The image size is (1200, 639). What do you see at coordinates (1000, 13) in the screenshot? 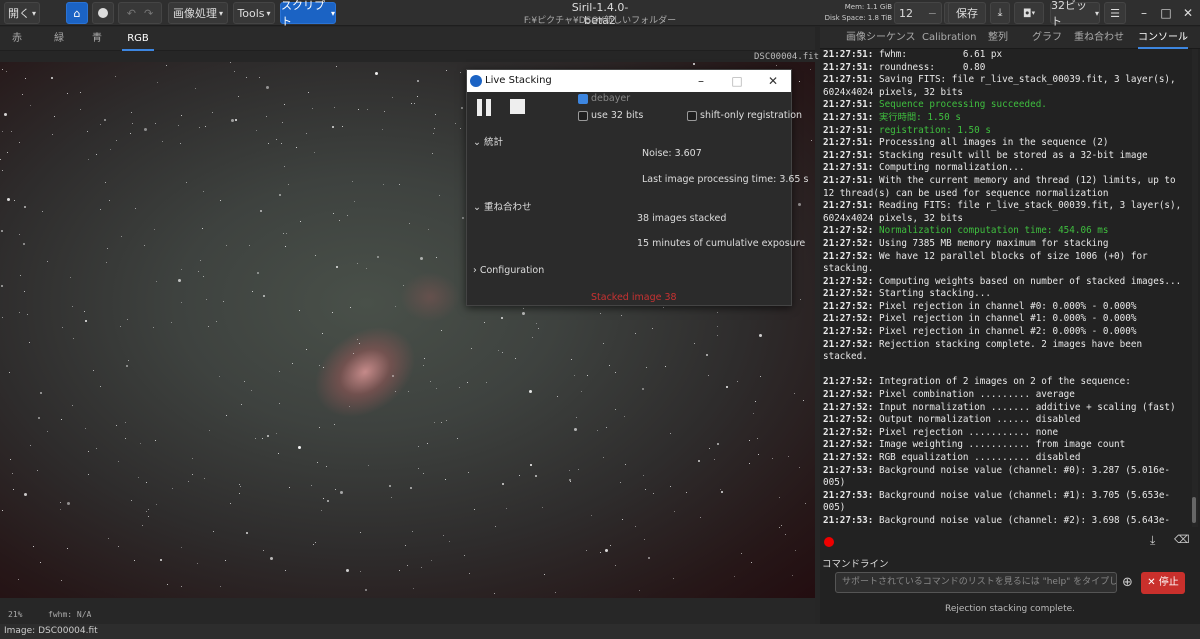
I see `export-button: ⤓` at bounding box center [1000, 13].